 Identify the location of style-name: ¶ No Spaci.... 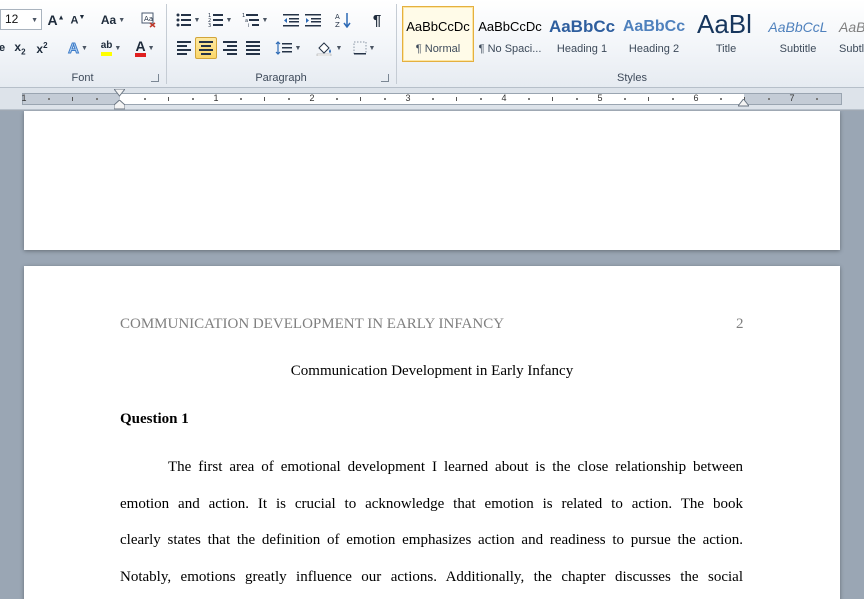
(510, 49).